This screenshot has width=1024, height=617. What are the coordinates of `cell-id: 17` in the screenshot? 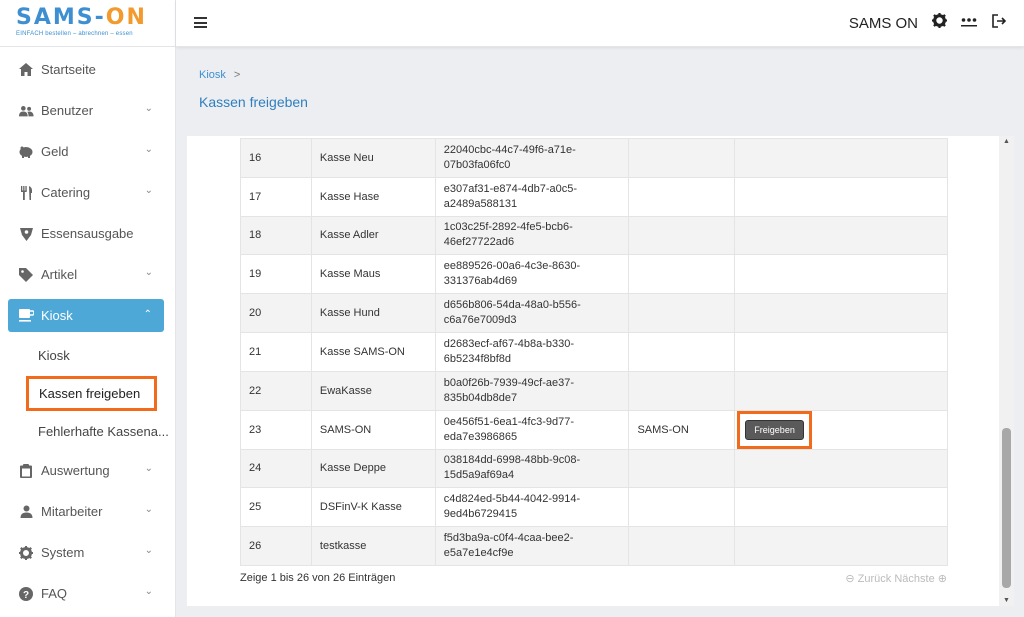 It's located at (276, 196).